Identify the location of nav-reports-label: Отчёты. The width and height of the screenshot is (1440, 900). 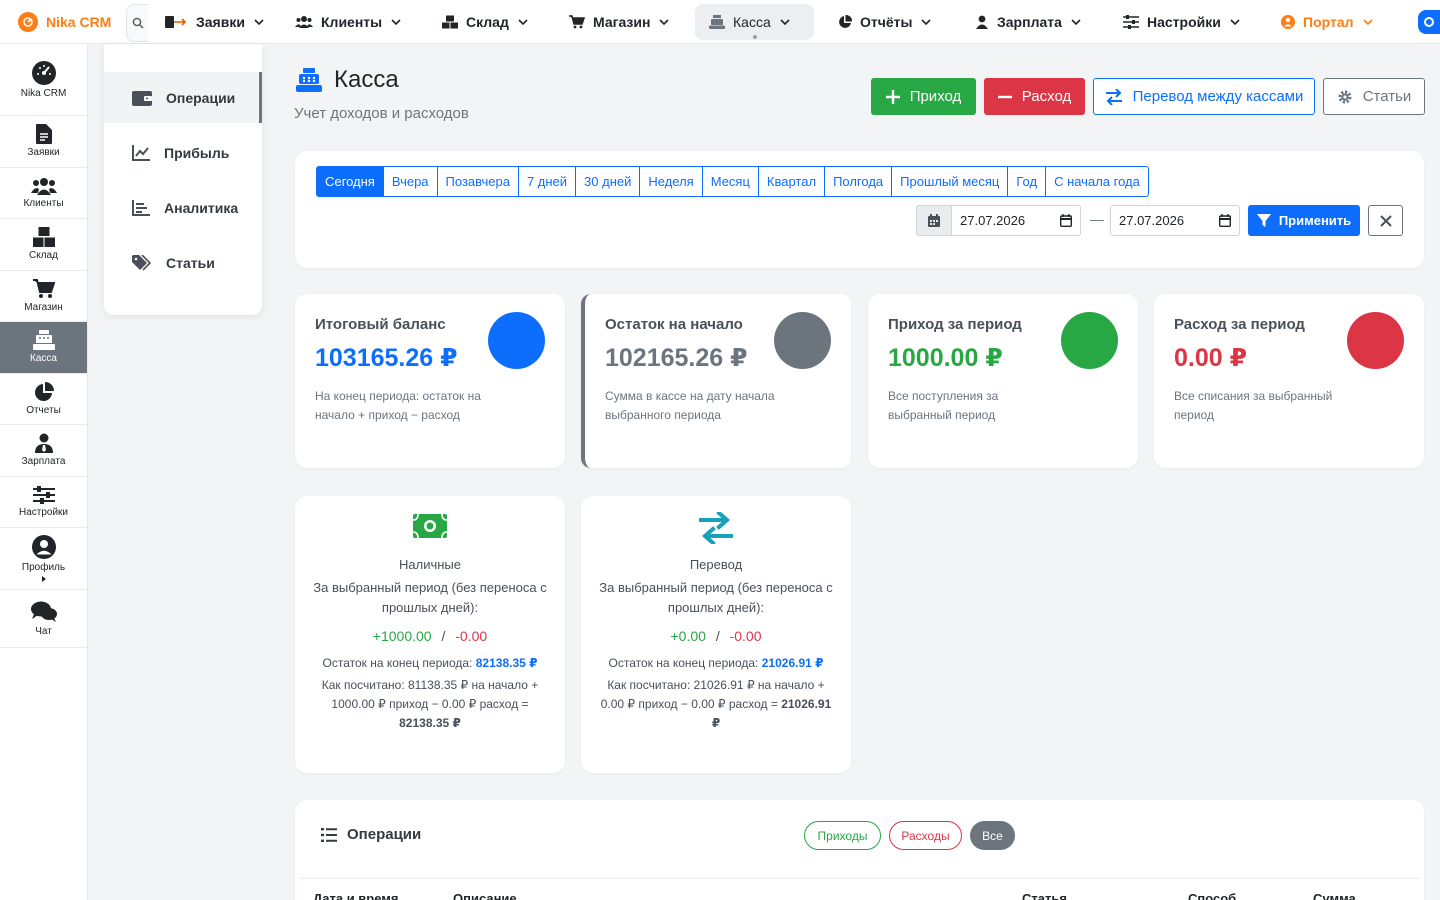
(886, 22).